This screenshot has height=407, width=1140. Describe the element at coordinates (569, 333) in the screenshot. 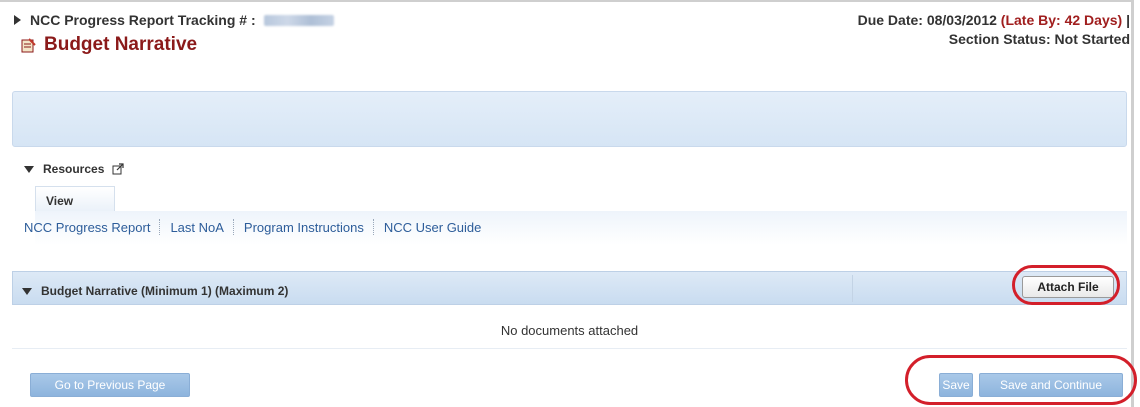

I see `empty-documents-message: No documents attached` at that location.